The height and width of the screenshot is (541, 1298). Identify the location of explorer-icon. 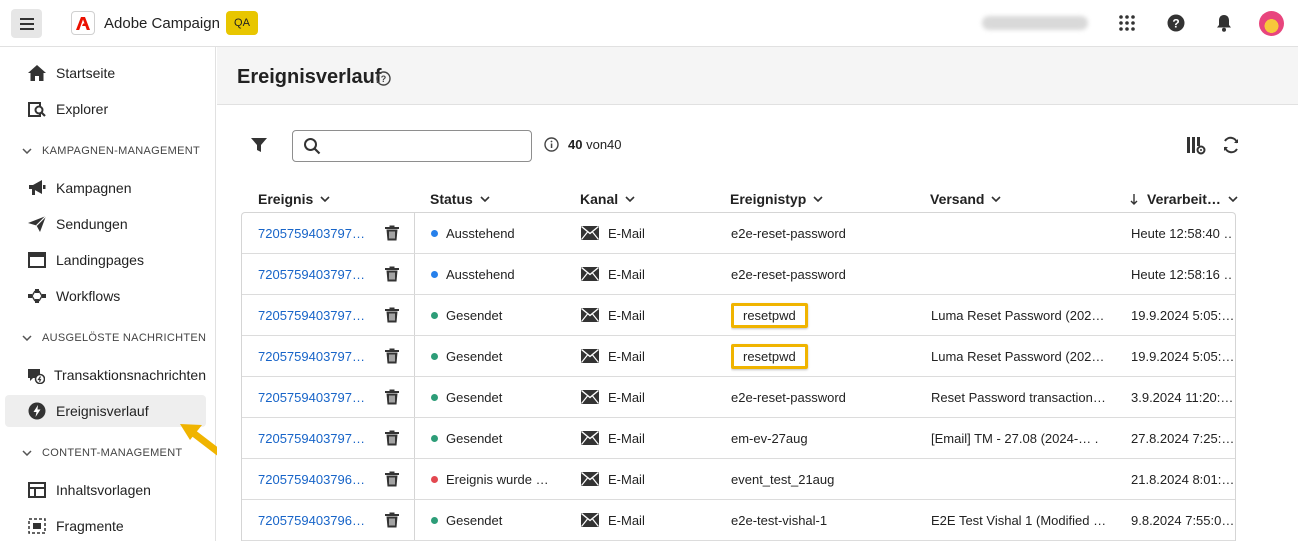
(37, 109).